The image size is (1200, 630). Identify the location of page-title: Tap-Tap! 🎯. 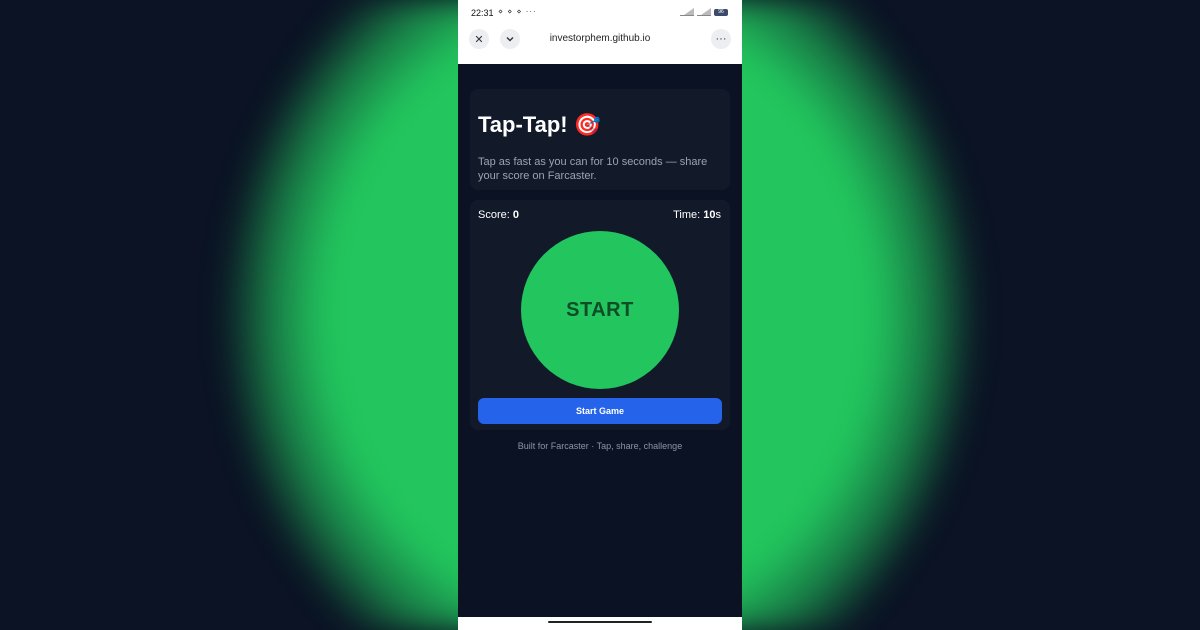
(540, 124).